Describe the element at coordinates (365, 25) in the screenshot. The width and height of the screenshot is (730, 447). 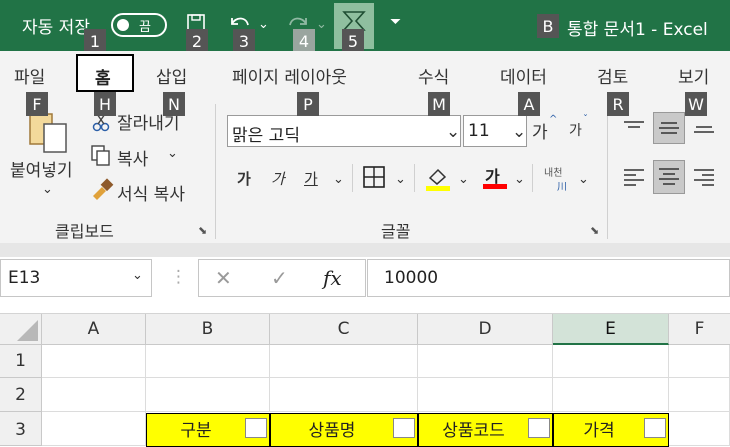
I see `title-bar: 자동 저장 끔 ⌄ ⌄ ⏷ 통합 문서1 - Excel` at that location.